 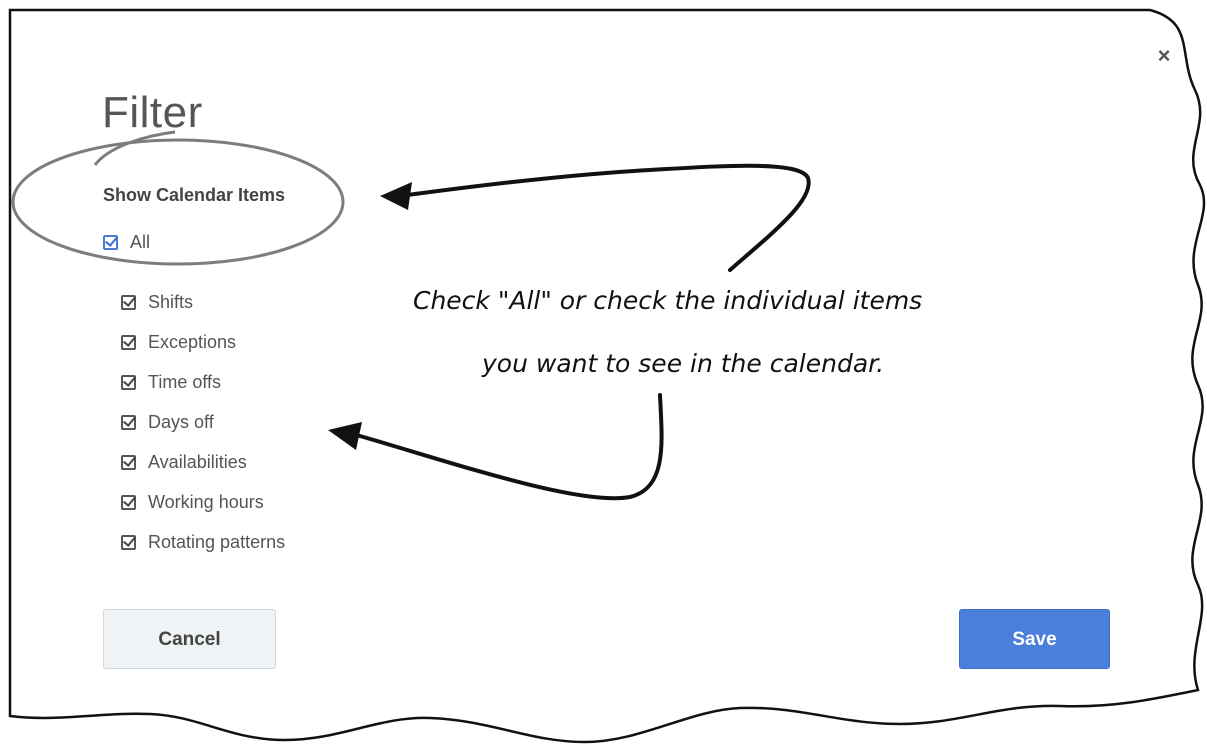 I want to click on checkbox-rotating-patterns: Rotating patterns, so click(x=203, y=542).